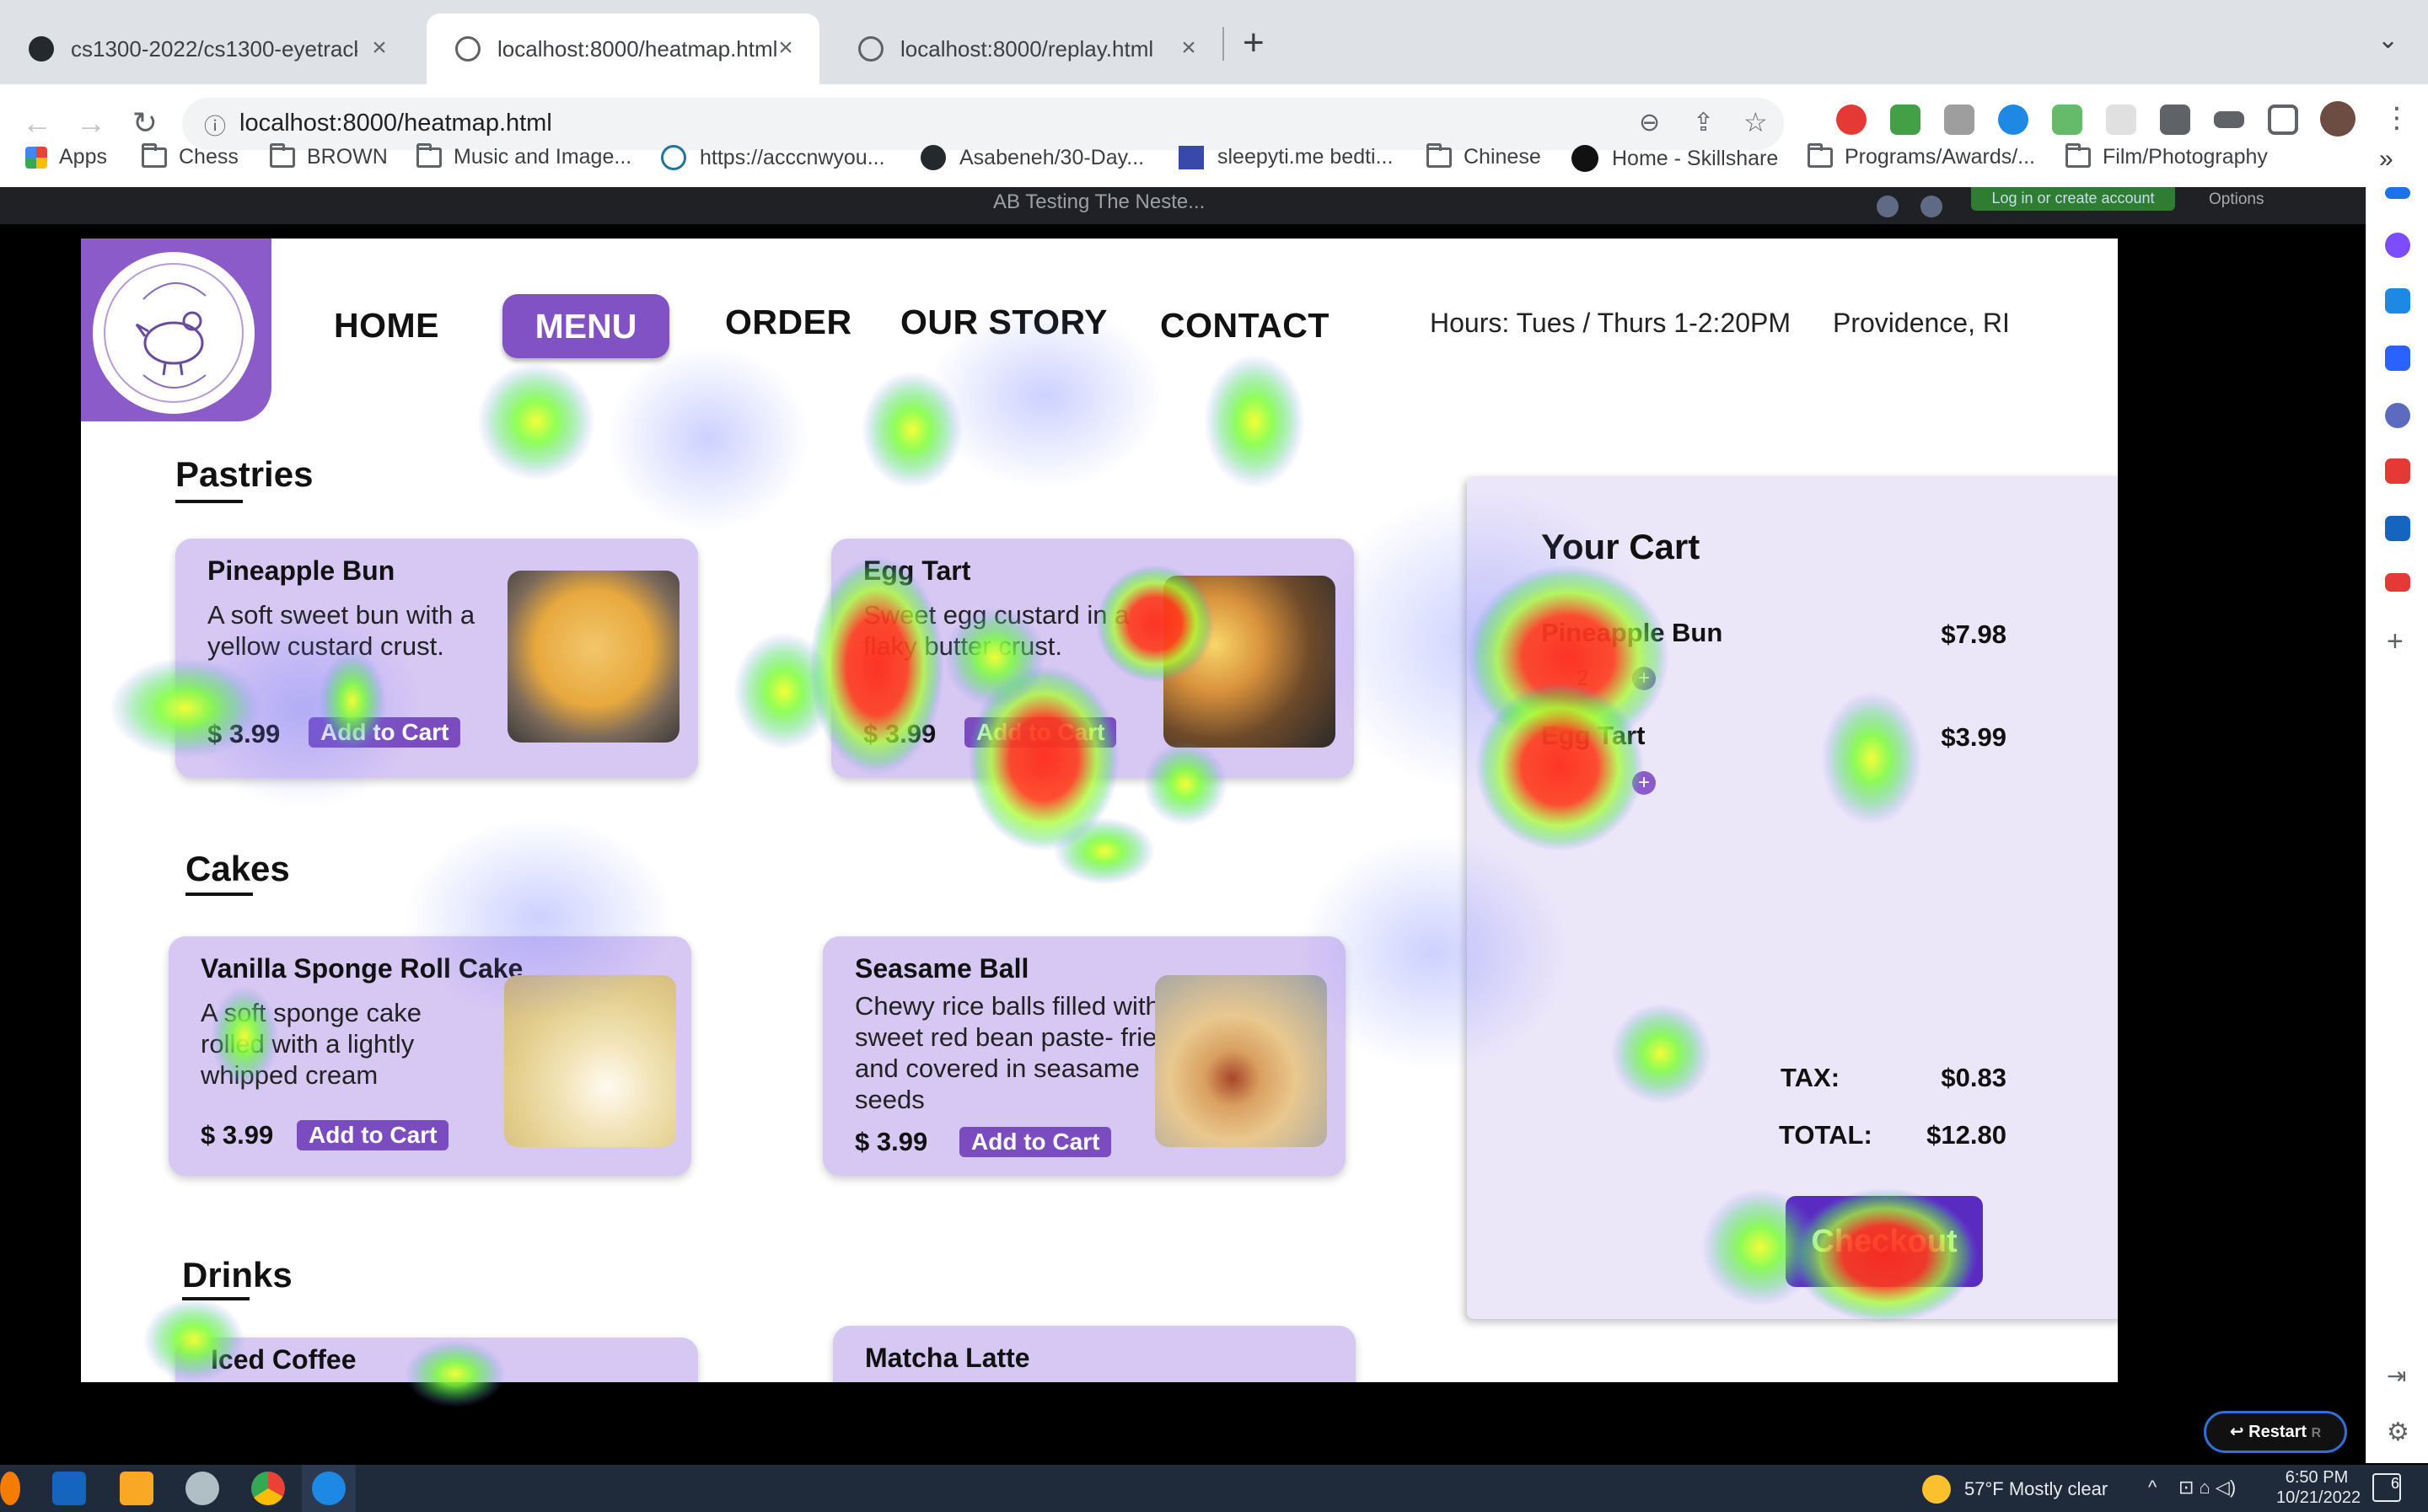  I want to click on more-menu-icon: ⋮, so click(2396, 118).